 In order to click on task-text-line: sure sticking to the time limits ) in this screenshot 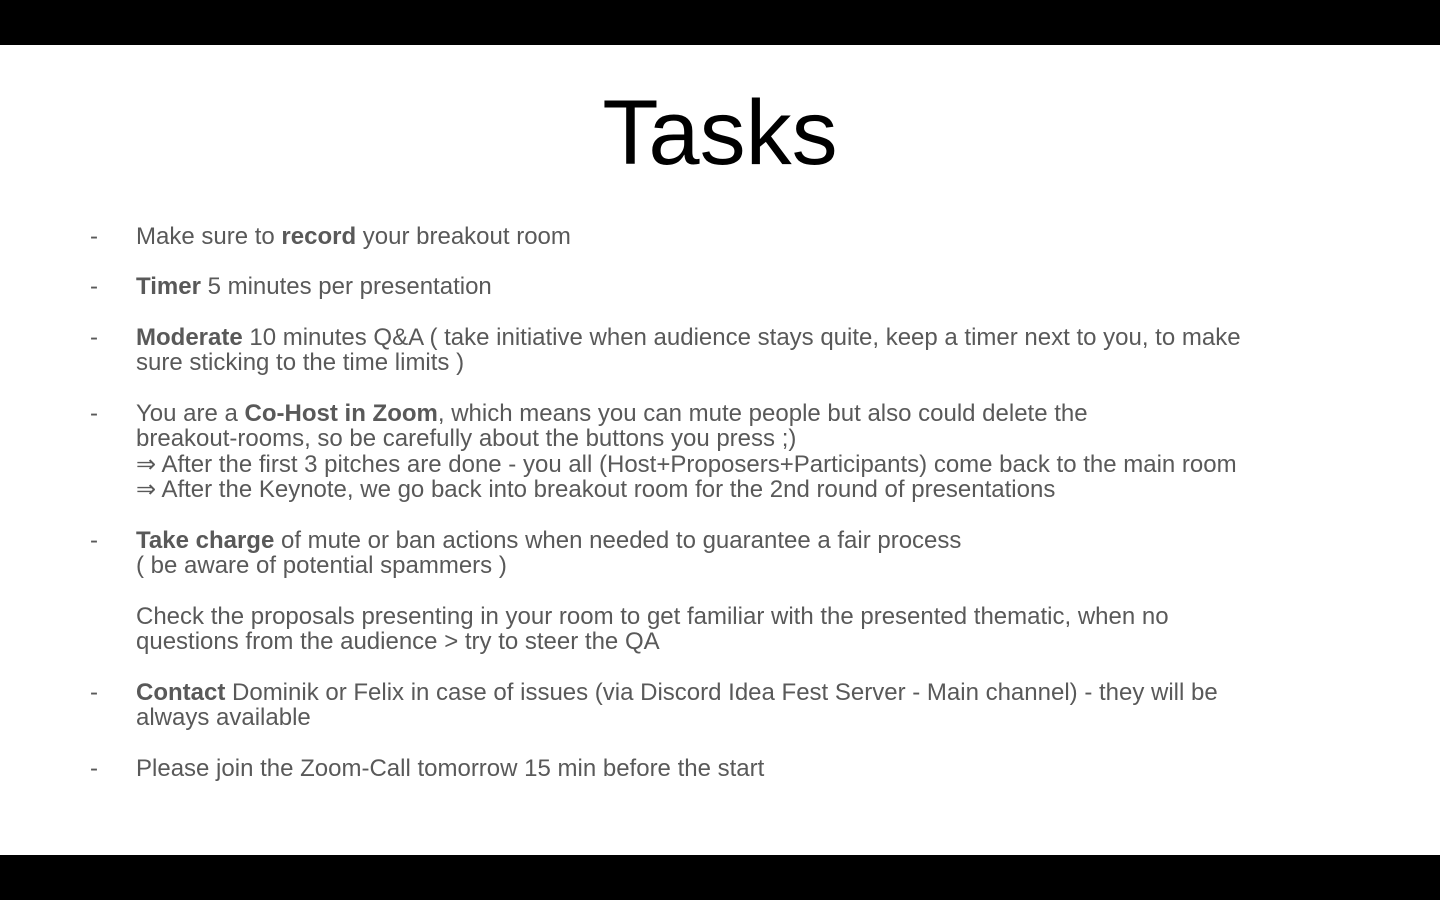, I will do `click(751, 362)`.